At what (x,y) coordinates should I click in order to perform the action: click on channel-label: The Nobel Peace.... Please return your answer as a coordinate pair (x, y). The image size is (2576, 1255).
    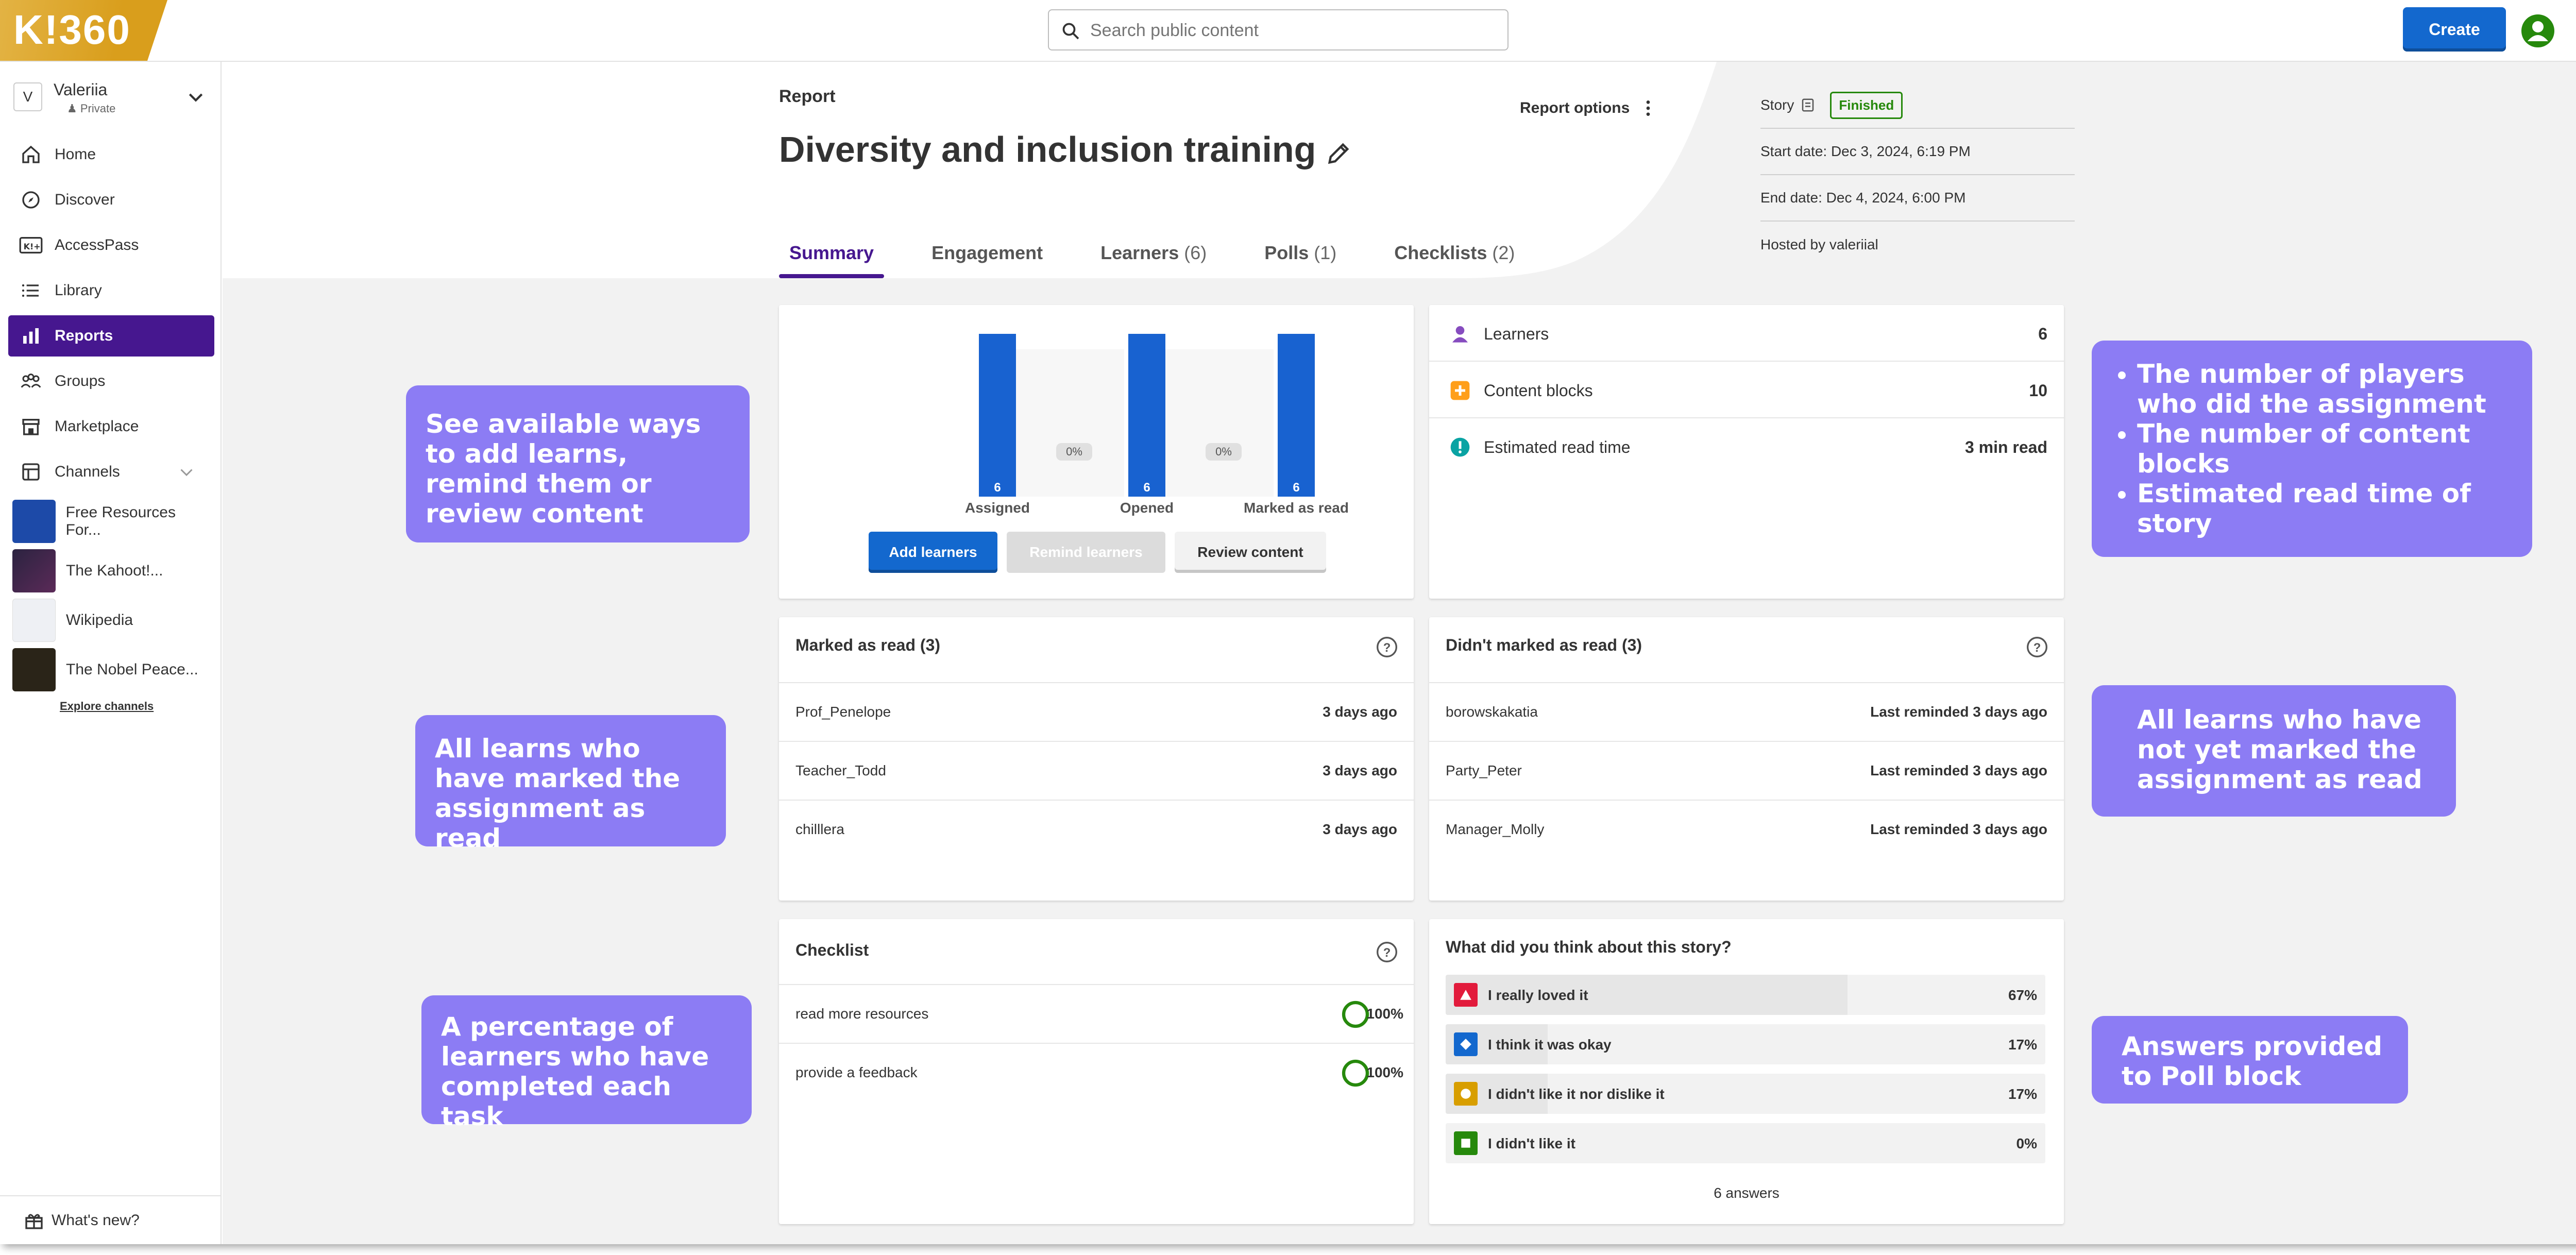
    Looking at the image, I should click on (132, 669).